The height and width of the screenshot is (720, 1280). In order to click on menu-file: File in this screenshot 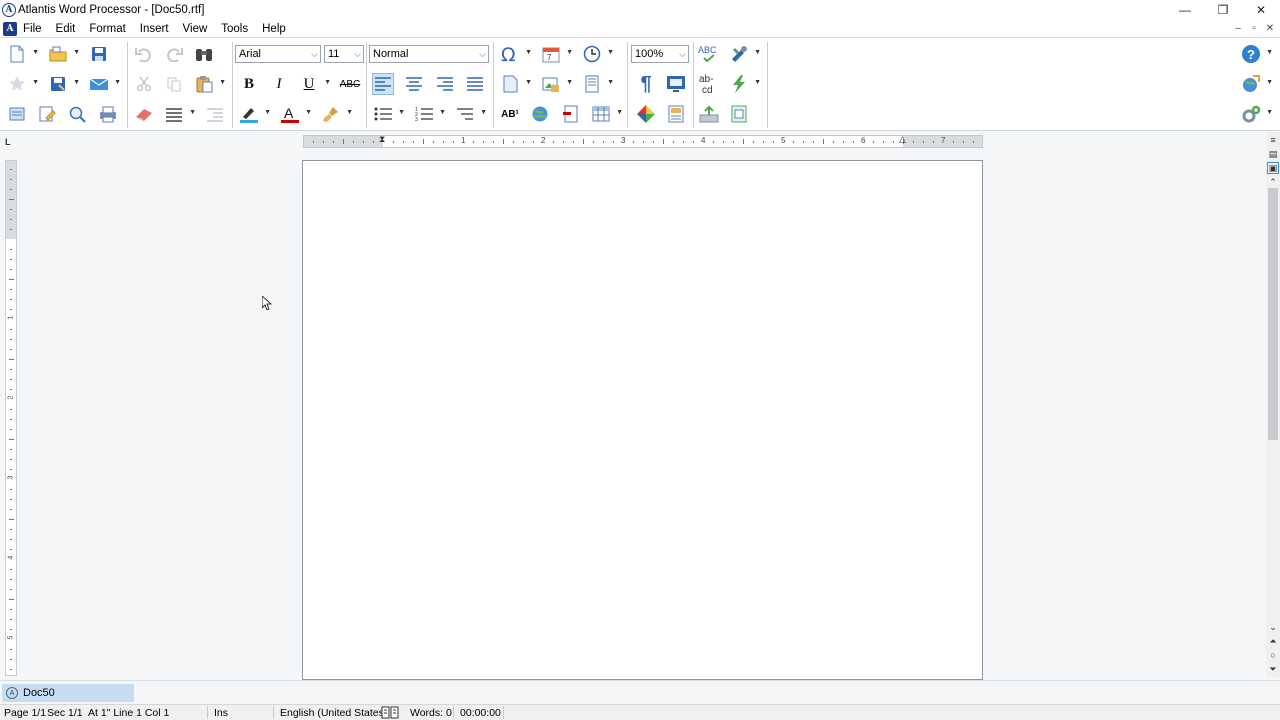, I will do `click(33, 29)`.